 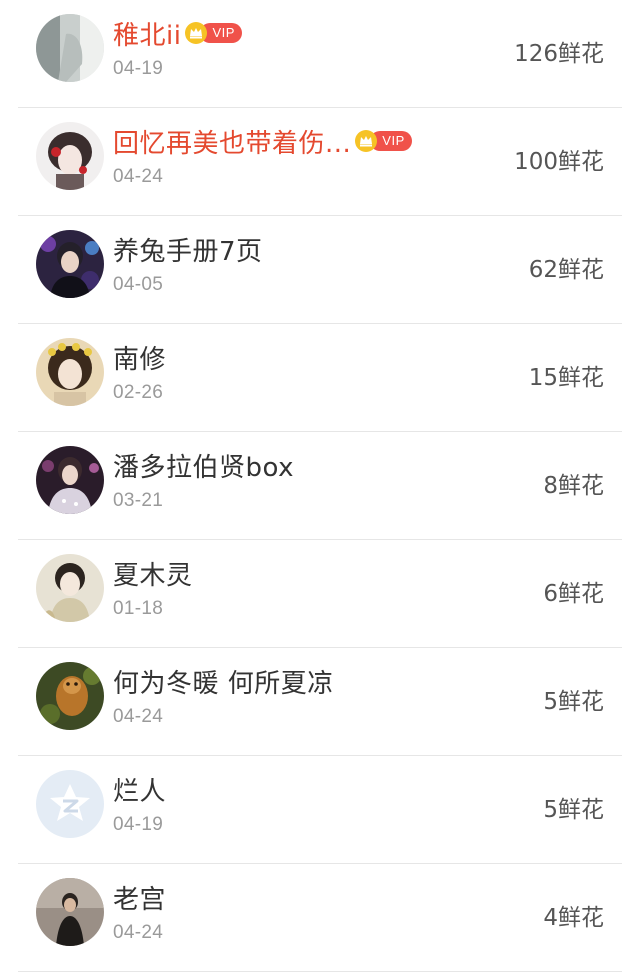 I want to click on user-name: 养兔手册7页, so click(x=188, y=249).